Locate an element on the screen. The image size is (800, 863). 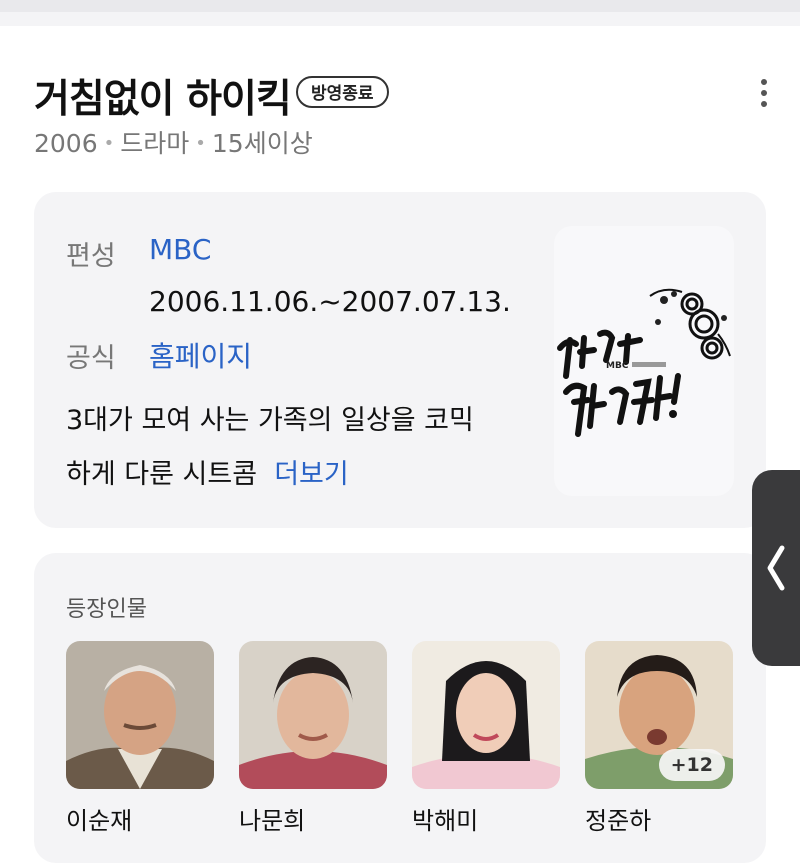
status-badge: 방영종료 is located at coordinates (342, 92).